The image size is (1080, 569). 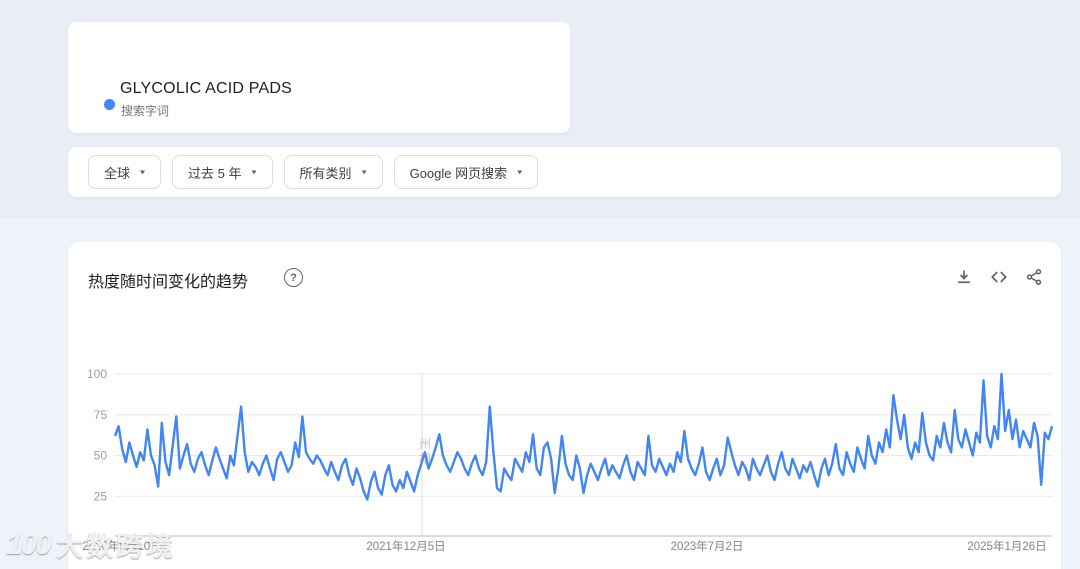 I want to click on region-dropdown-label: 全球, so click(x=117, y=173).